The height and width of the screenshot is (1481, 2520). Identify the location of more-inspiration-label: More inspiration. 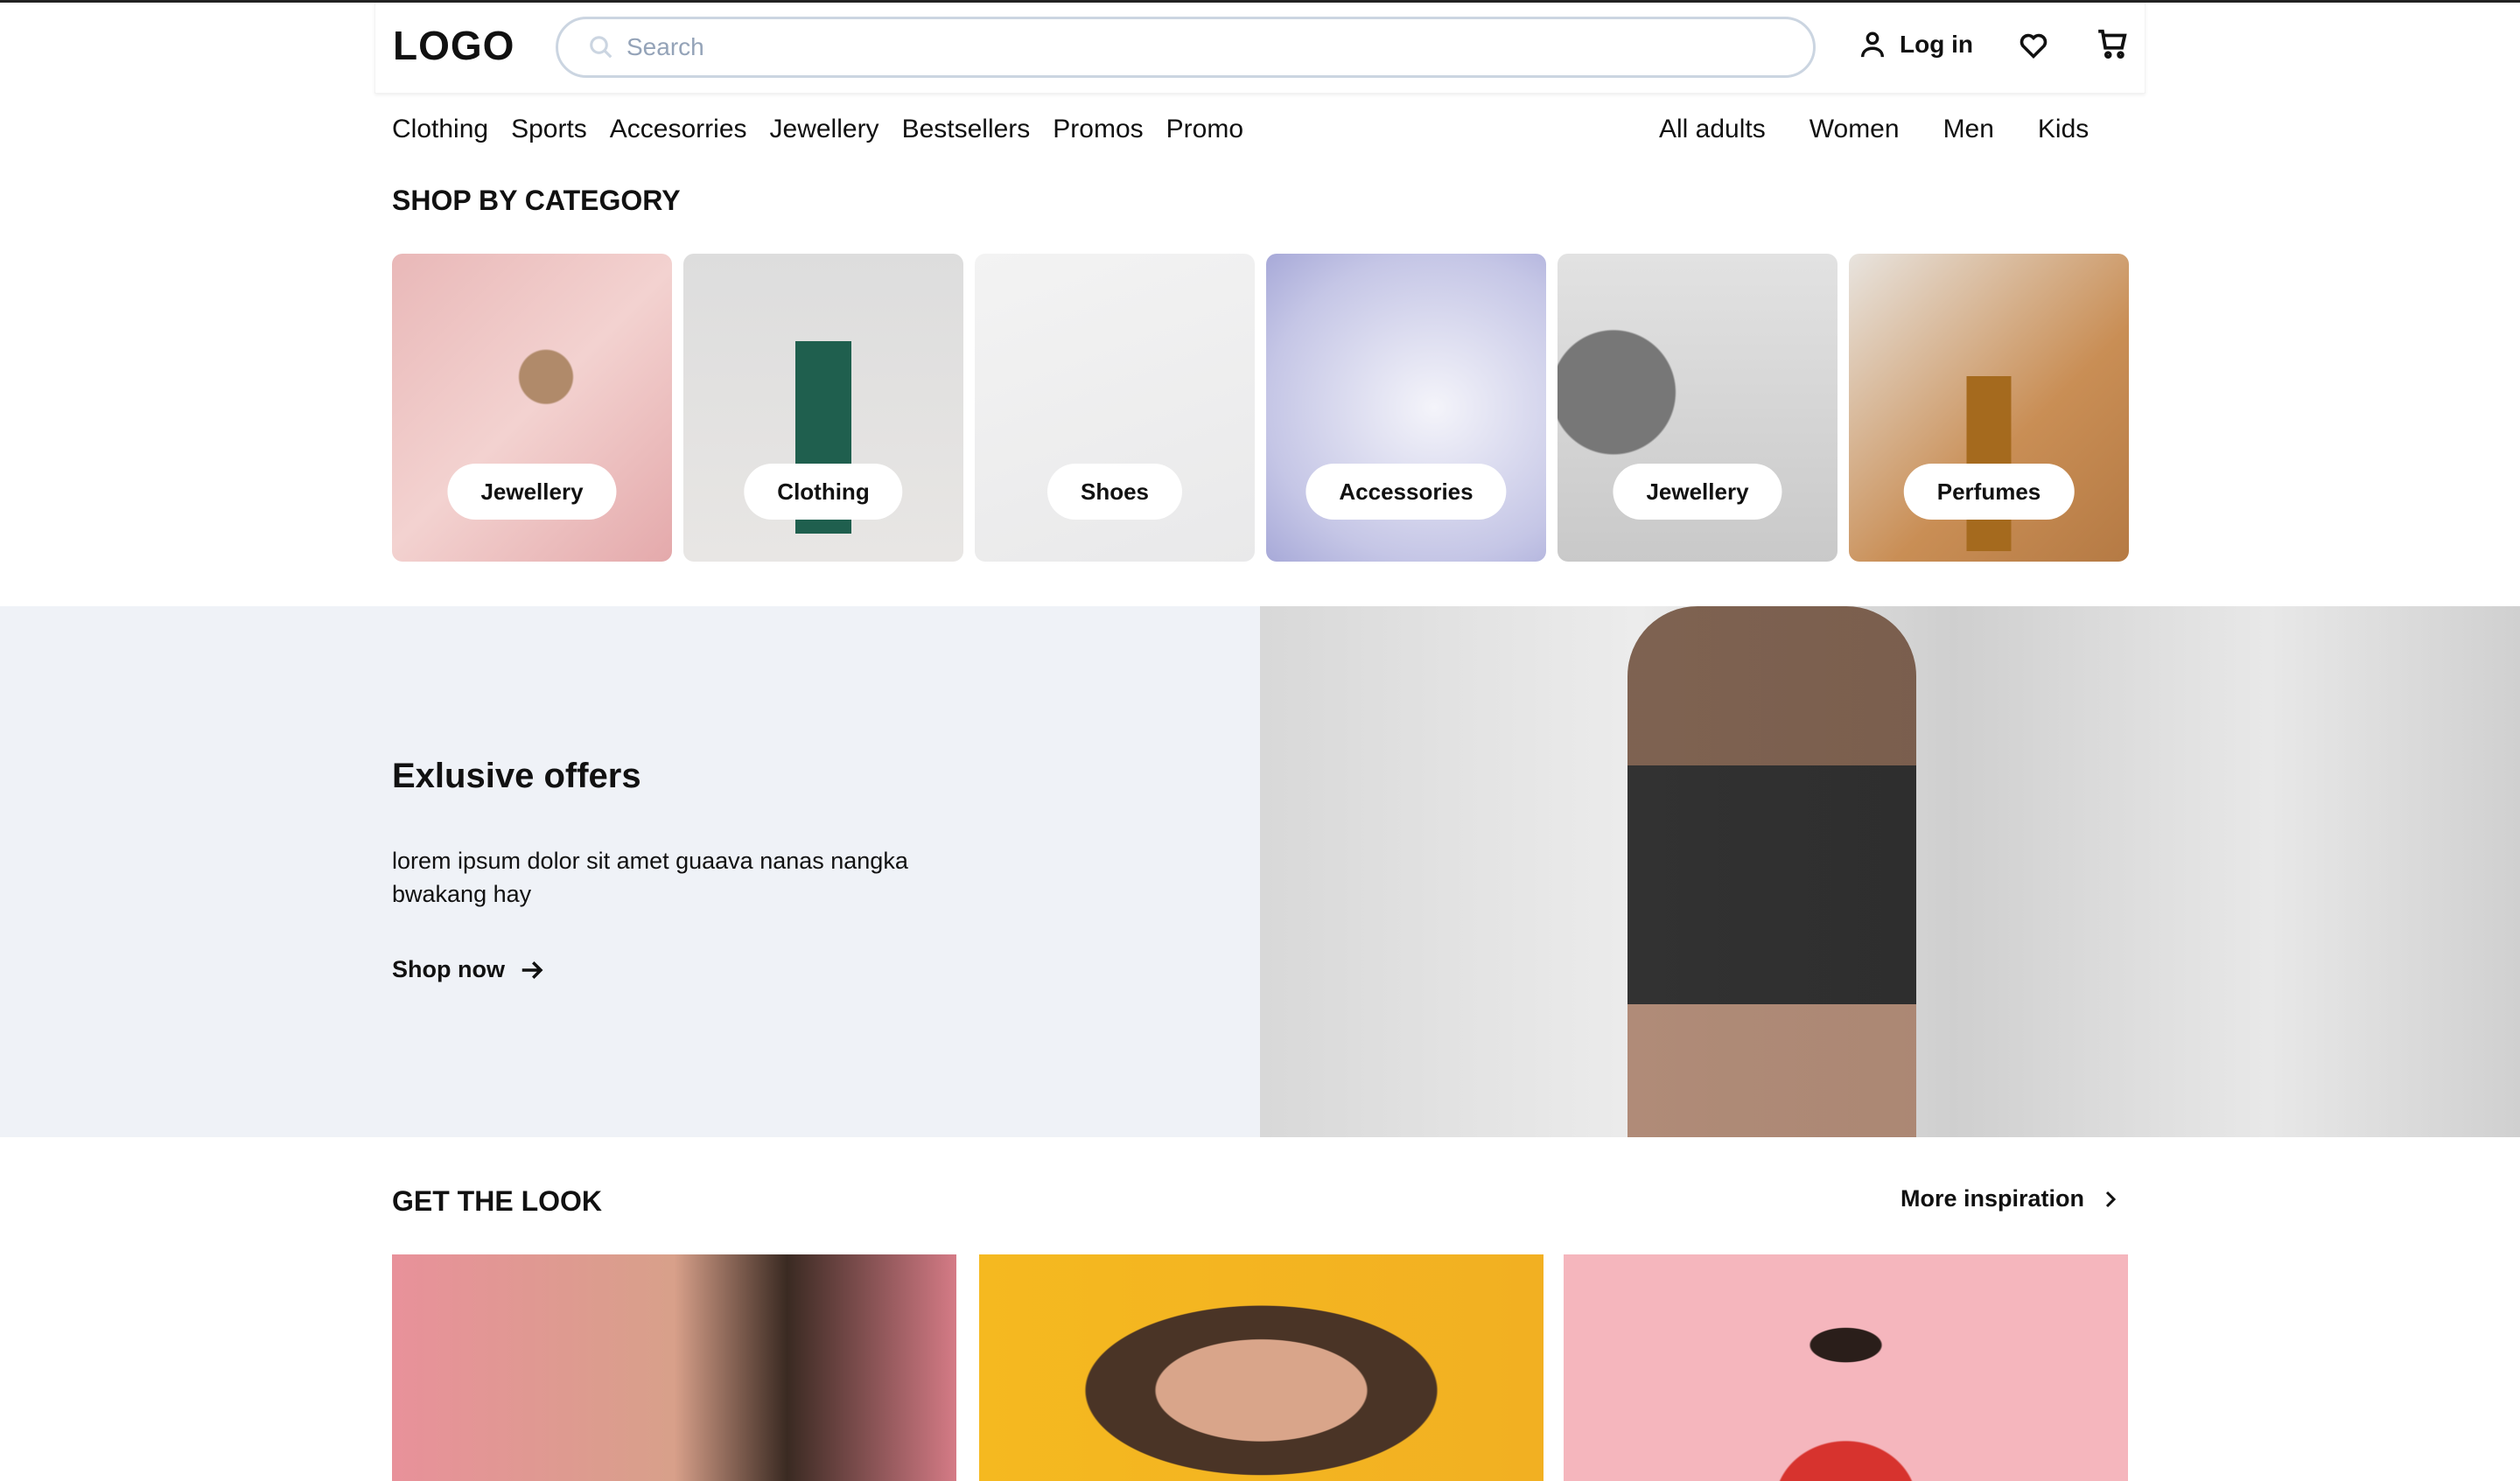
(1992, 1198).